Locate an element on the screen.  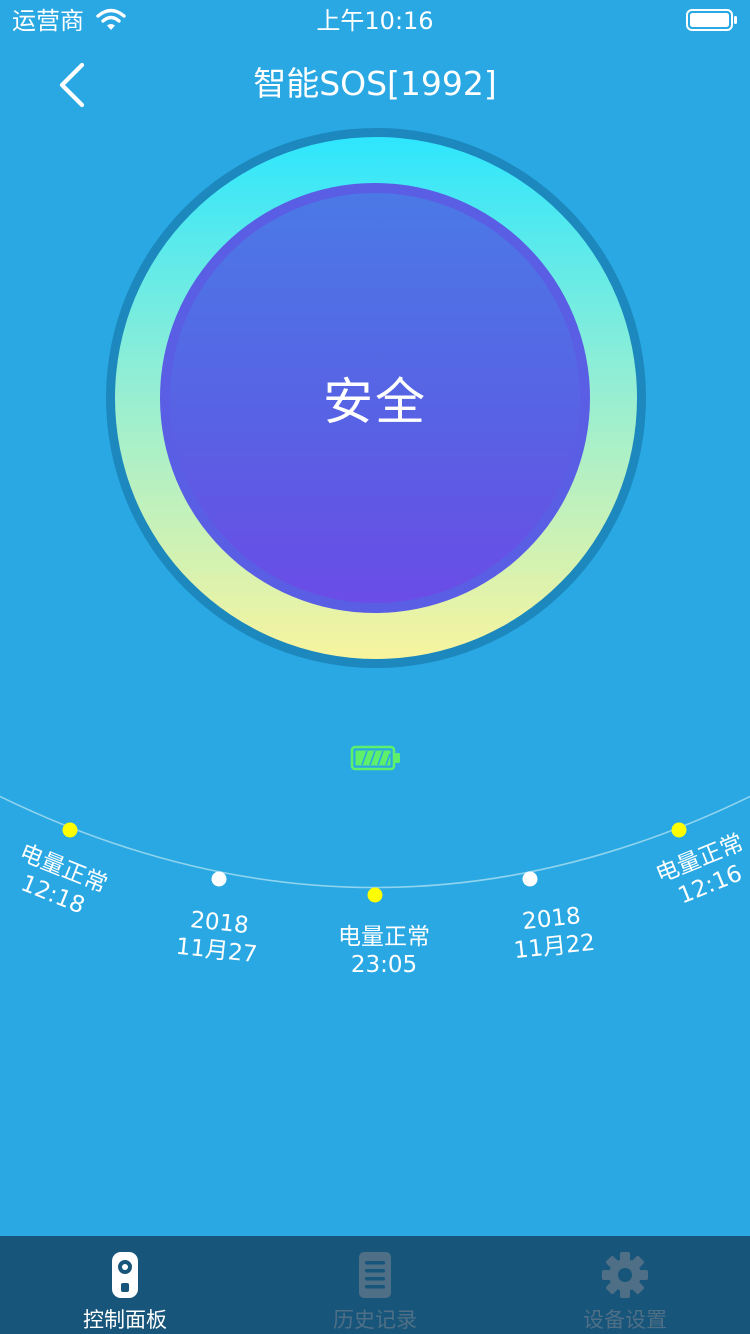
tab-device-settings: 设备设置 is located at coordinates (625, 1285).